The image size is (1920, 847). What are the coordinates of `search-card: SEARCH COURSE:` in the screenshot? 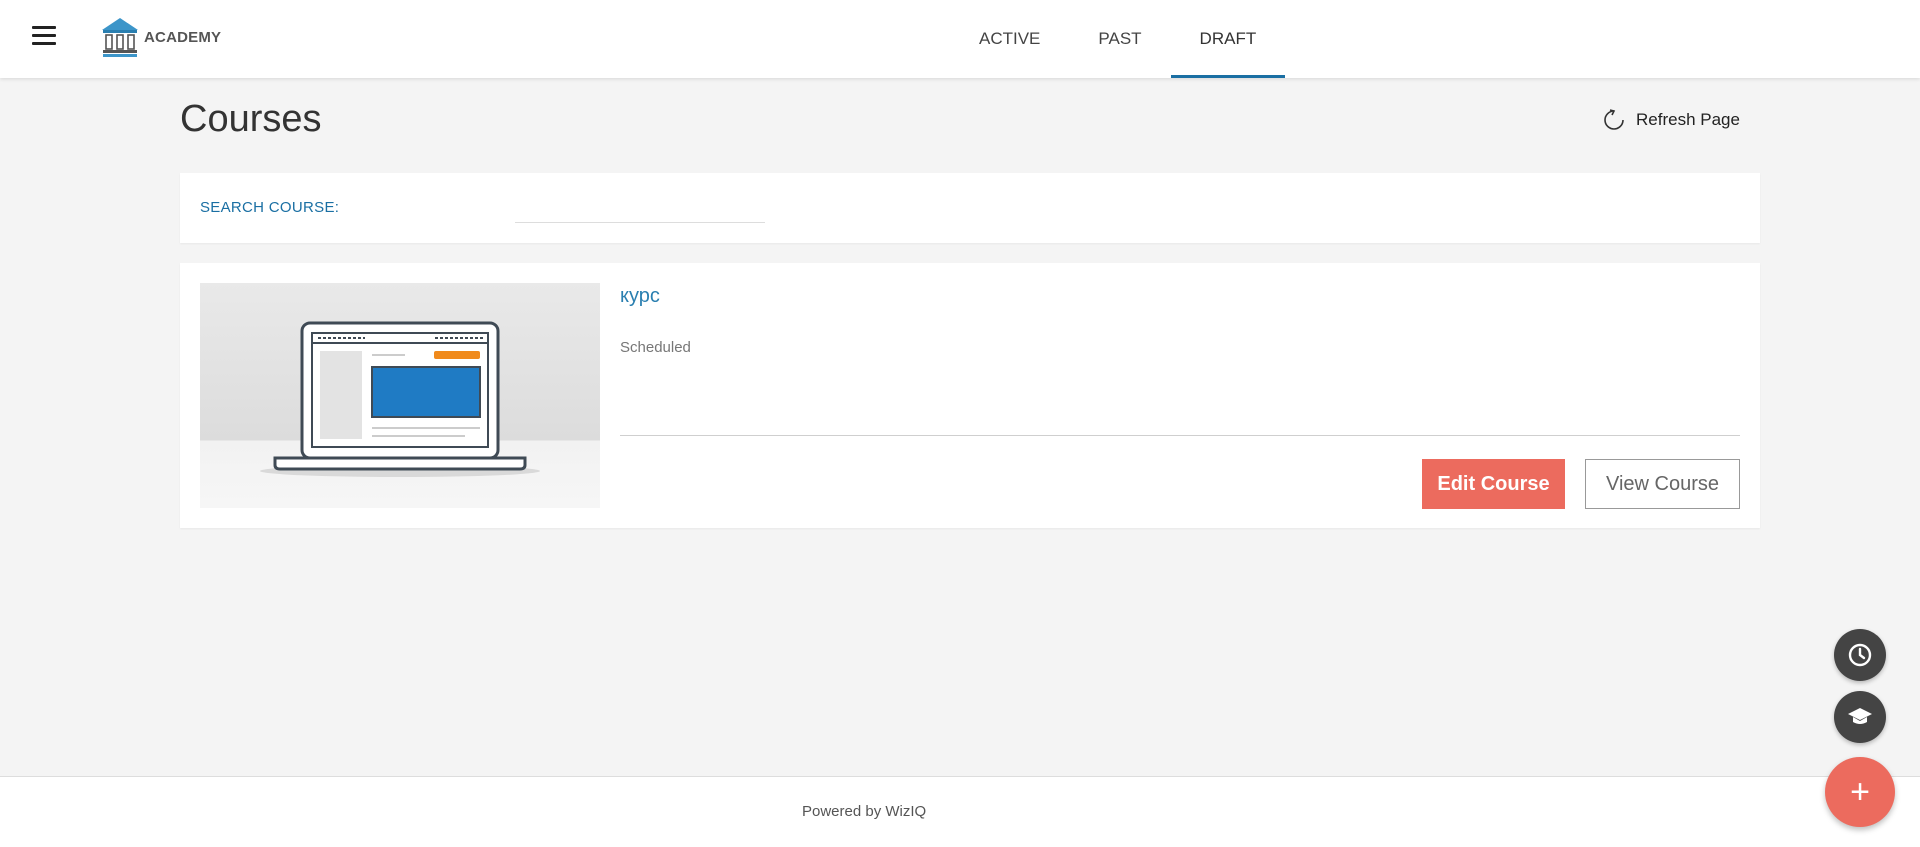 It's located at (970, 208).